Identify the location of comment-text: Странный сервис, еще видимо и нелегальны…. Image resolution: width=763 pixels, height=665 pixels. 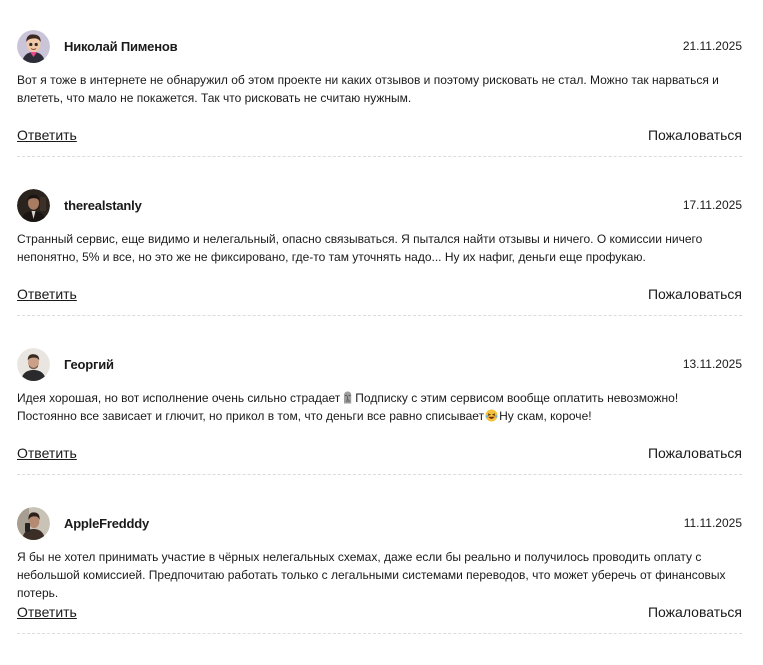
(379, 248).